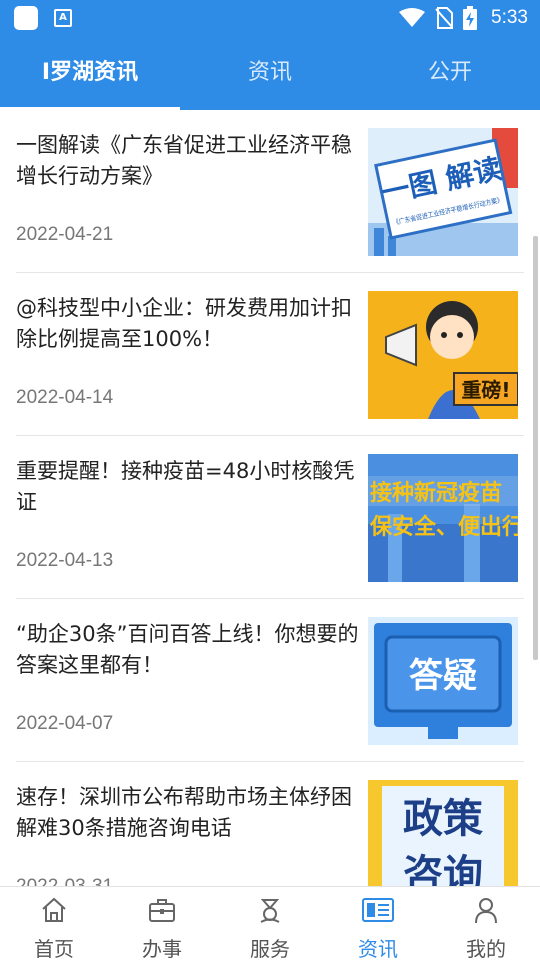 The height and width of the screenshot is (960, 540). What do you see at coordinates (184, 812) in the screenshot?
I see `article-title: 速存！深圳市公布帮助市场主体纾困解难30条措施咨询电话` at bounding box center [184, 812].